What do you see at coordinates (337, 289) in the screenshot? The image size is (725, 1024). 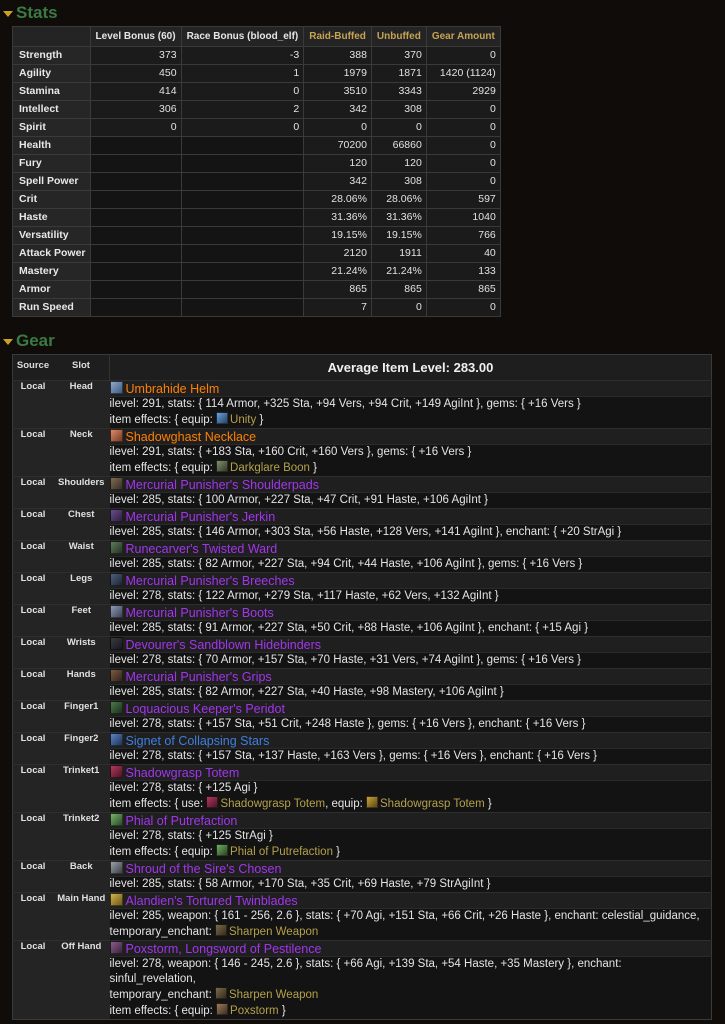 I see `stats-cell-raid: 865` at bounding box center [337, 289].